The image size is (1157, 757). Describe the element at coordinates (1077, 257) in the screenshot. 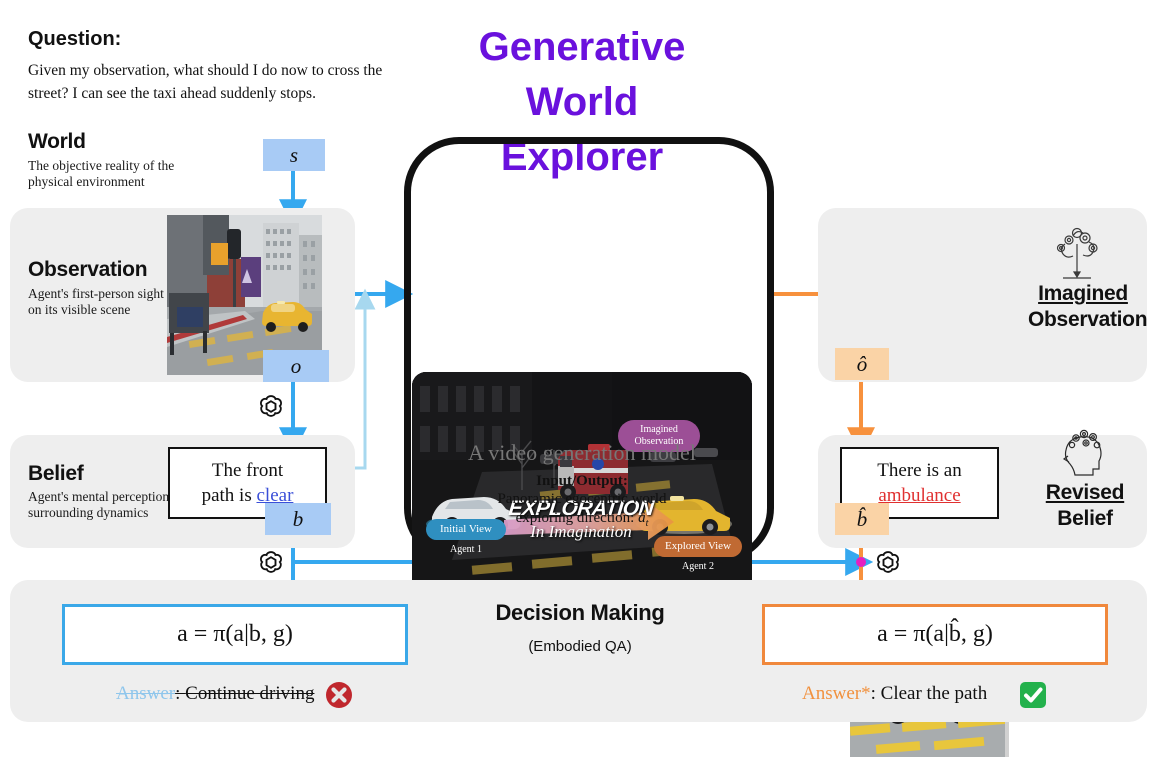

I see `imagination-pencil-icon` at that location.